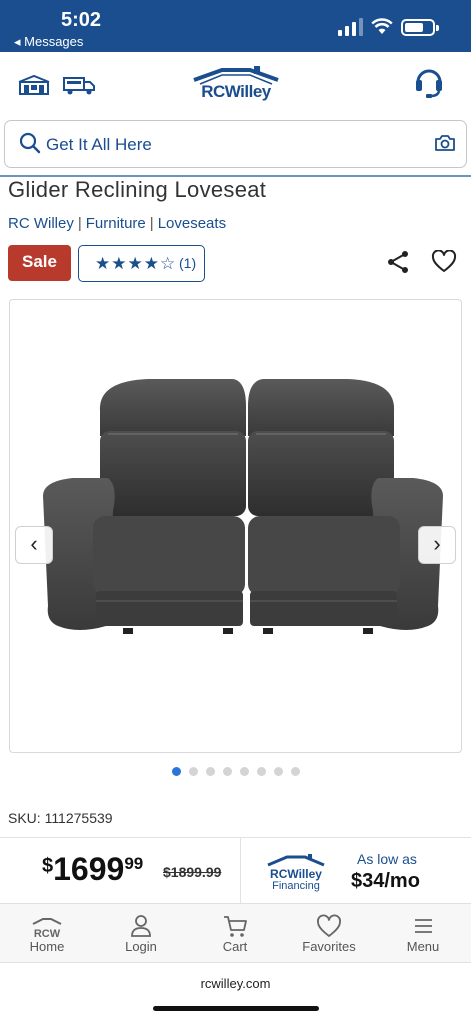  What do you see at coordinates (423, 934) in the screenshot?
I see `nav-menu: Menu` at bounding box center [423, 934].